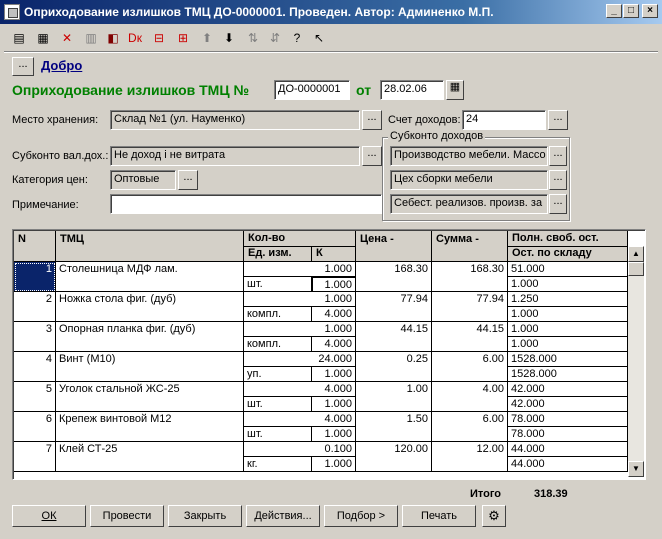 This screenshot has height=539, width=662. What do you see at coordinates (470, 307) in the screenshot?
I see `row-sum: 77.94` at bounding box center [470, 307].